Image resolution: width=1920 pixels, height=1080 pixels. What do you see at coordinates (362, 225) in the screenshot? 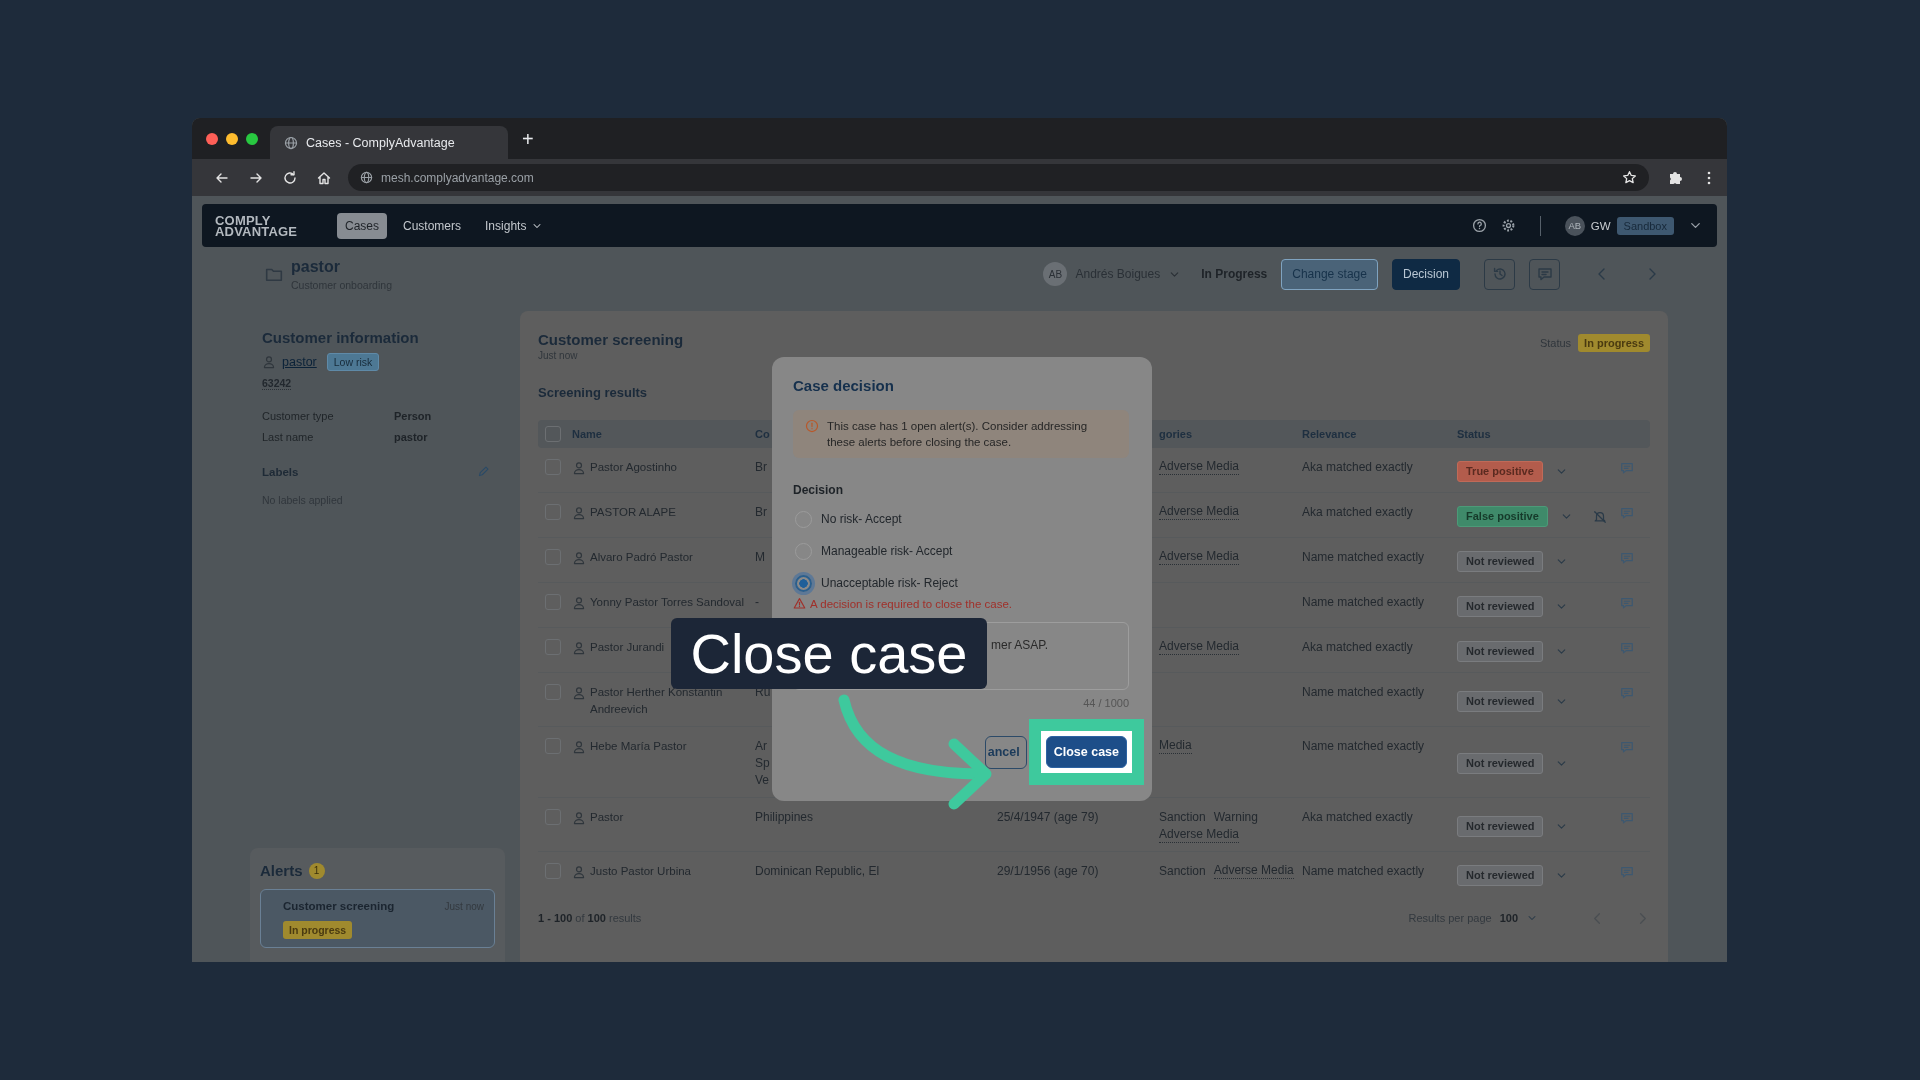
I see `nav-tab: Cases` at bounding box center [362, 225].